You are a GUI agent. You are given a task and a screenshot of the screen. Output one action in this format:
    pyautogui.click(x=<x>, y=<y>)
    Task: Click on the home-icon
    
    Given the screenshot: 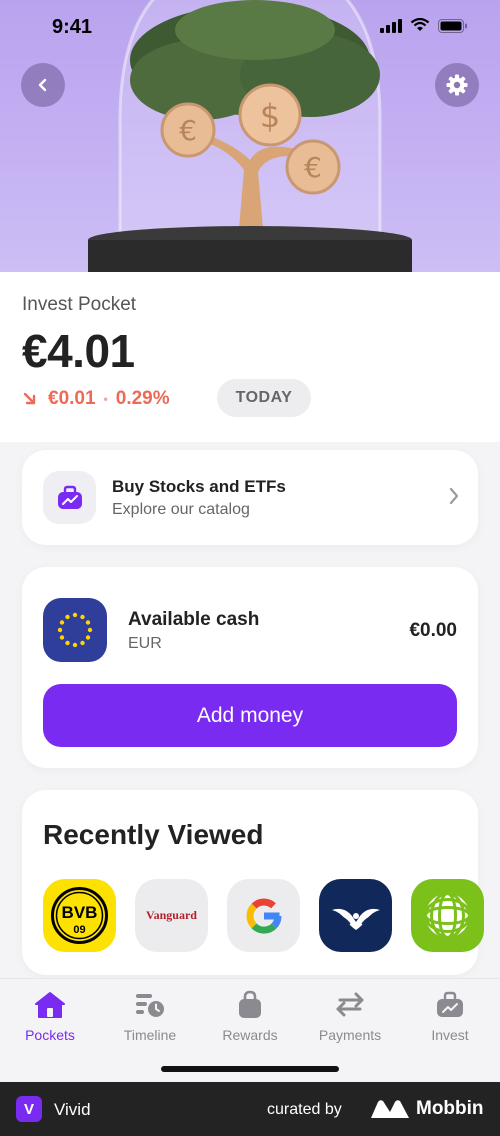 What is the action you would take?
    pyautogui.click(x=50, y=1005)
    